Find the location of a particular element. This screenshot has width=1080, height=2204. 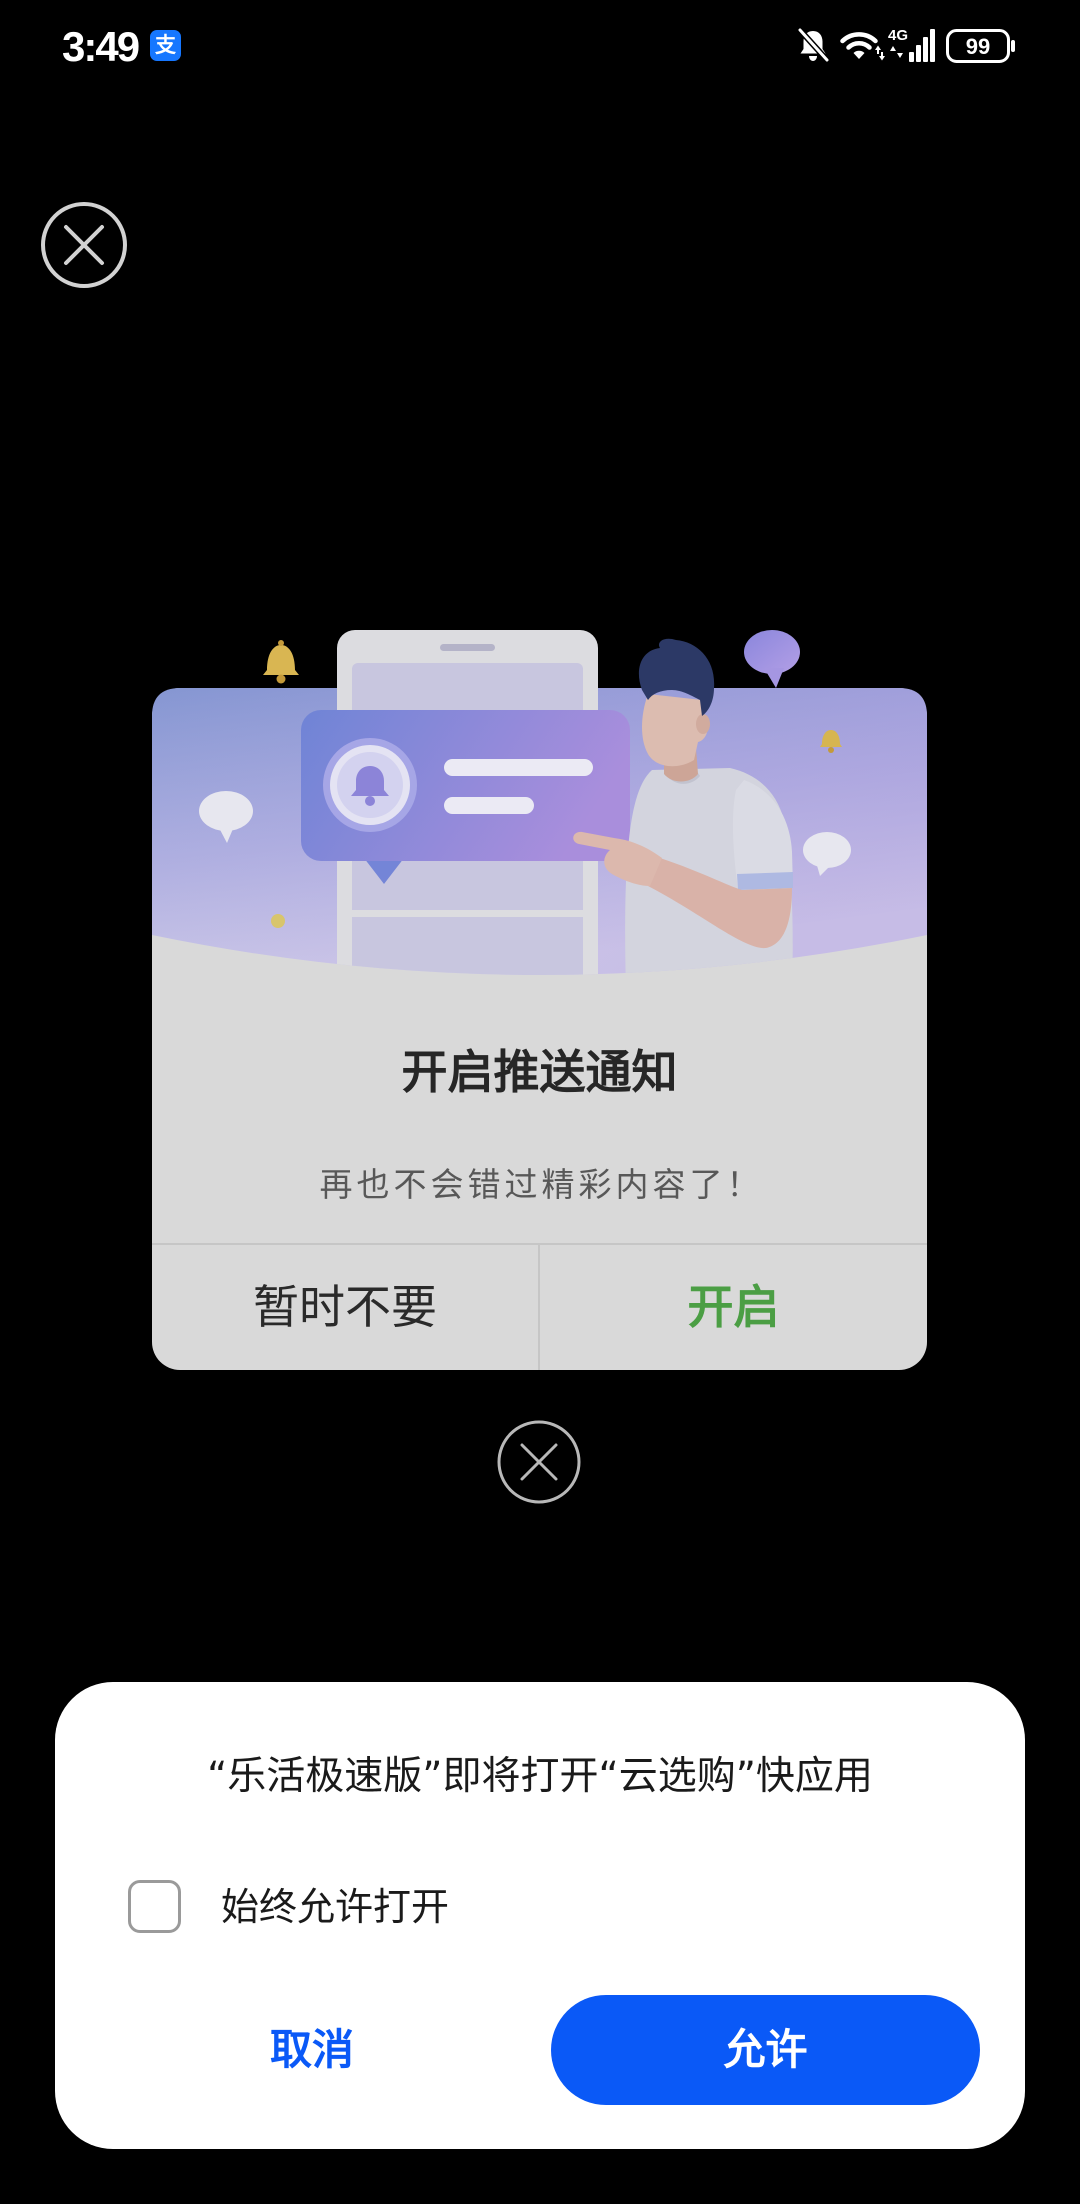

battery-icon: 99 is located at coordinates (980, 46).